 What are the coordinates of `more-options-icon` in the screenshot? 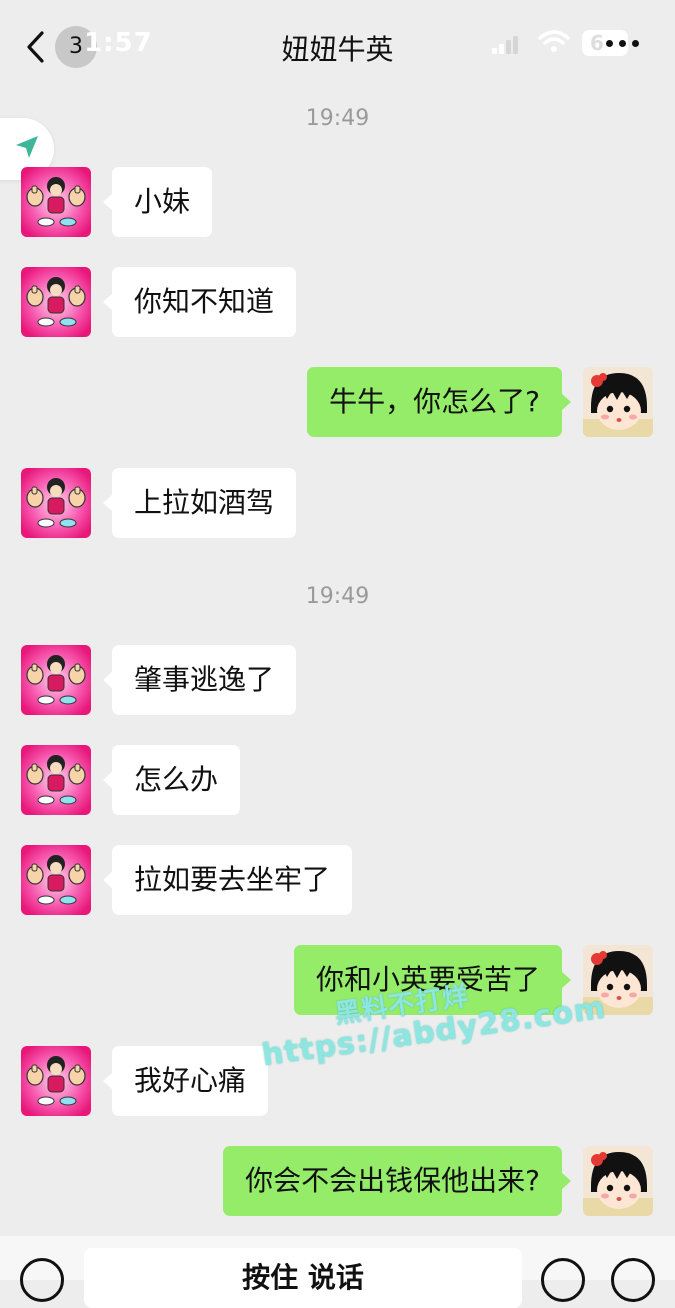 It's located at (624, 43).